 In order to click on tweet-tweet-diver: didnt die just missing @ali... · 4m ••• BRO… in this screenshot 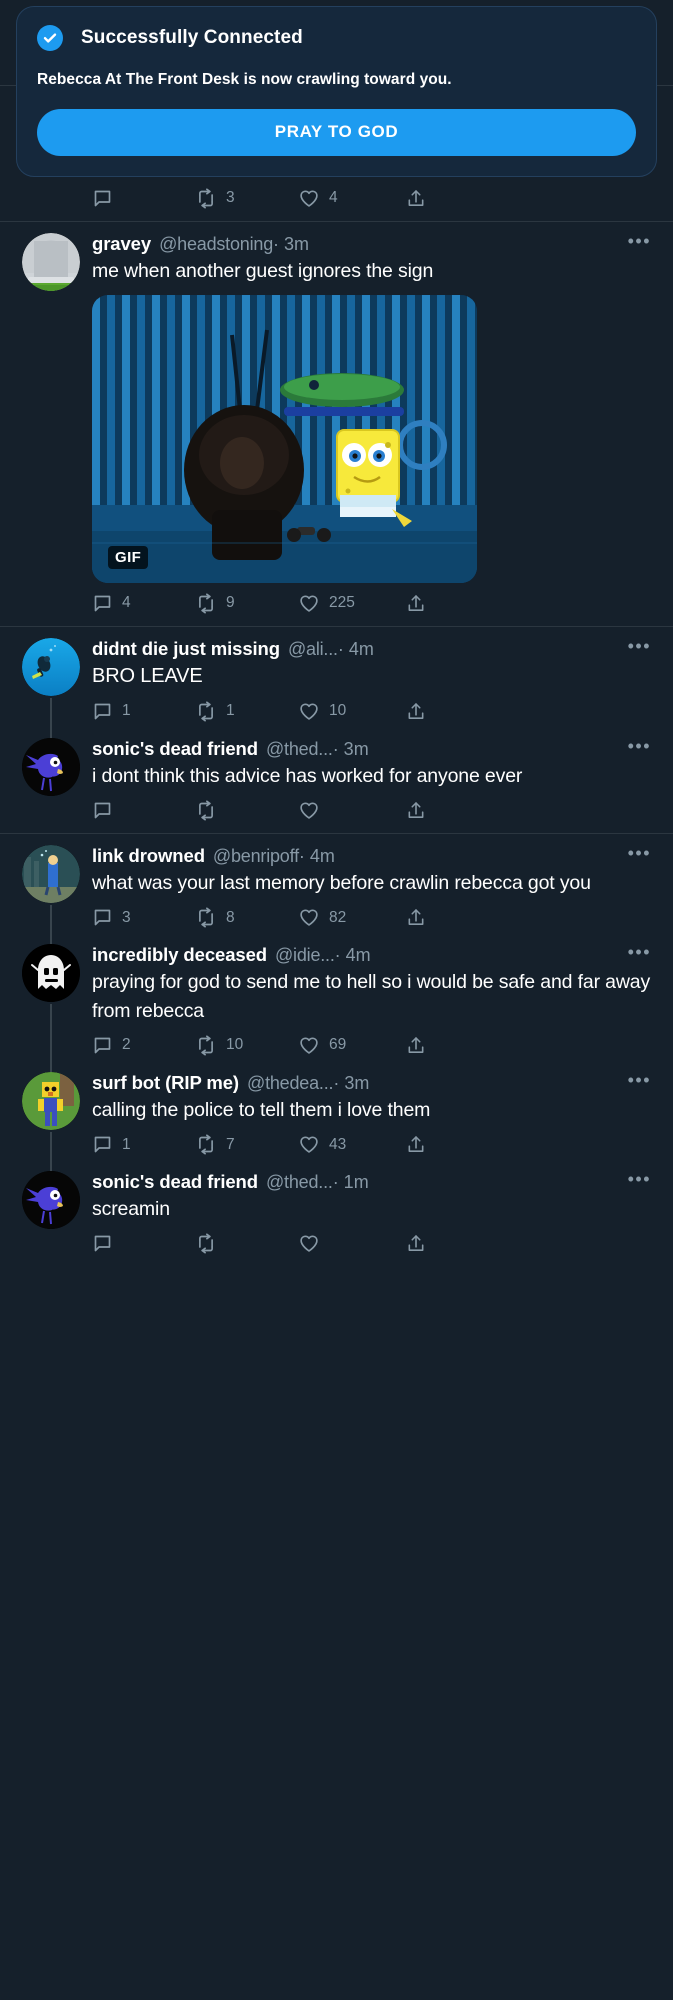, I will do `click(336, 682)`.